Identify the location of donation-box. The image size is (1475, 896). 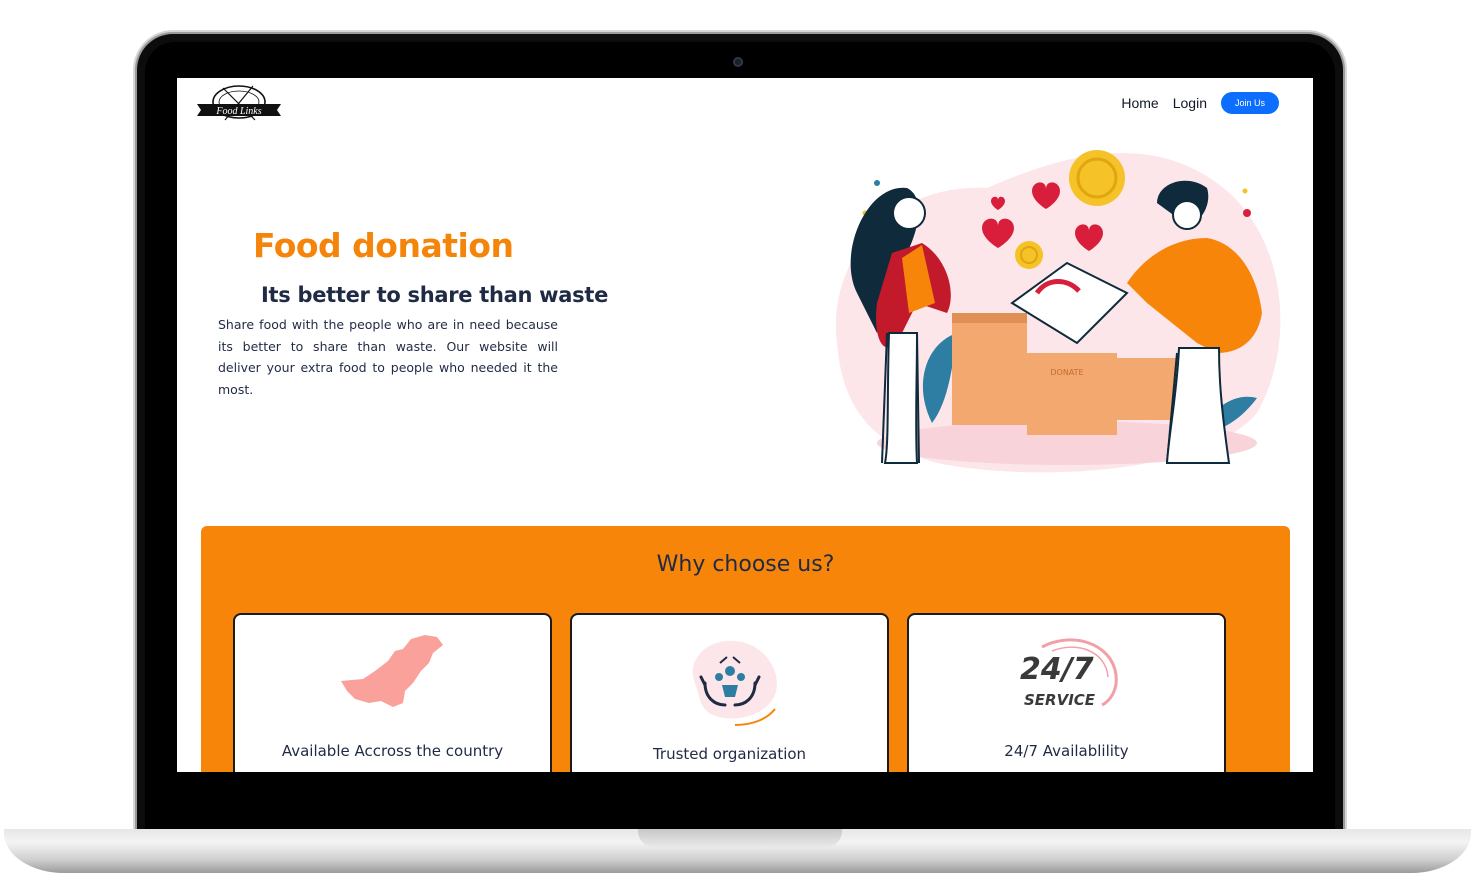
(989, 369).